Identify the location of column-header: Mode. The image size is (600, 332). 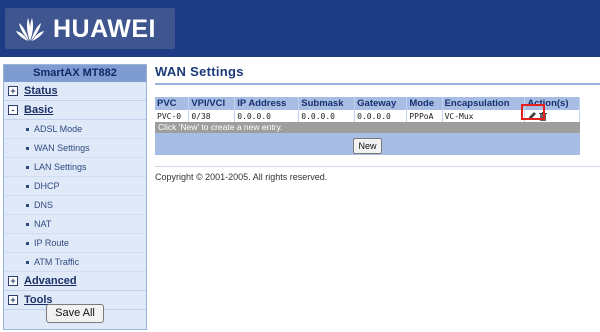
(424, 103).